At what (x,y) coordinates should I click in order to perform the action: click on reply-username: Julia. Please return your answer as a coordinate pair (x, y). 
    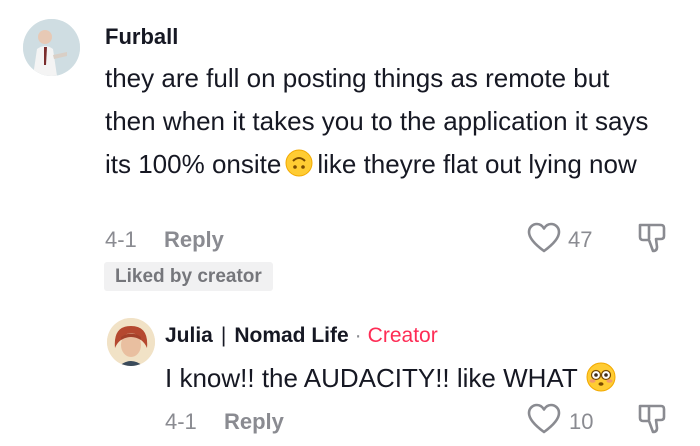
    Looking at the image, I should click on (189, 335).